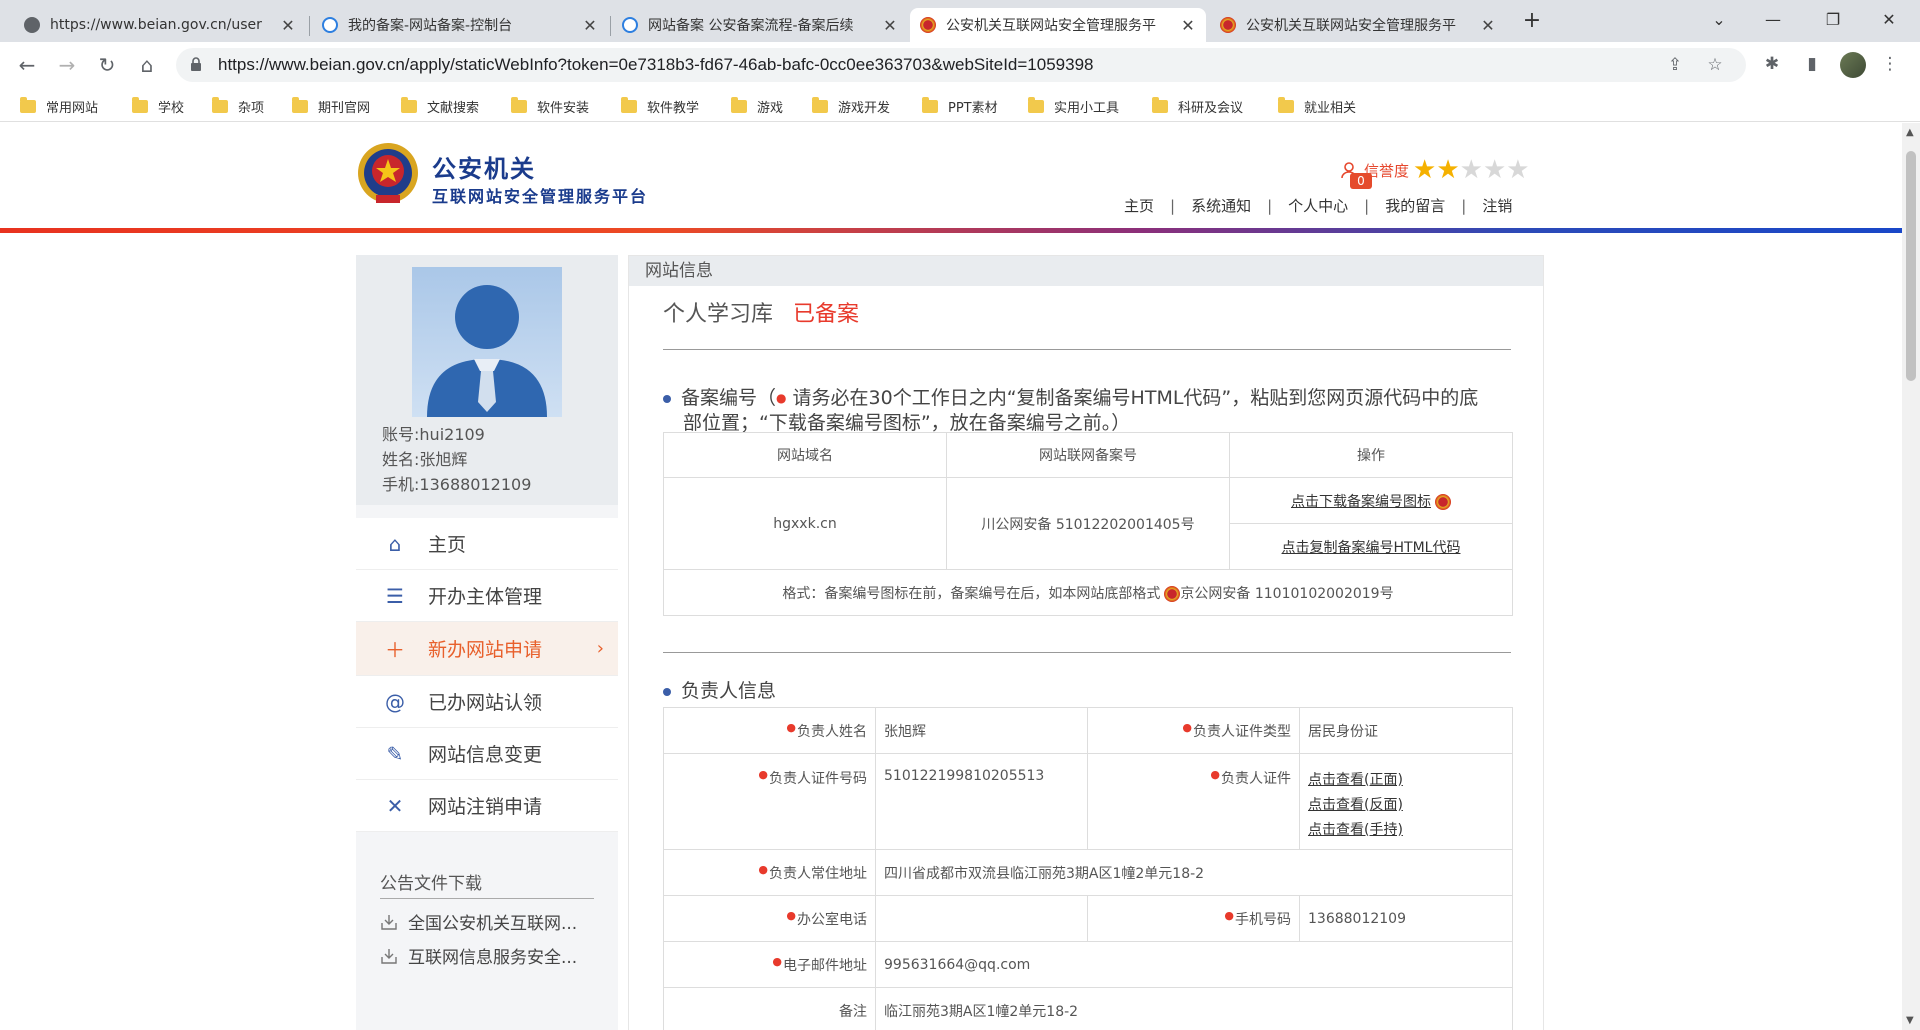  I want to click on new-tab-button: +, so click(1532, 22).